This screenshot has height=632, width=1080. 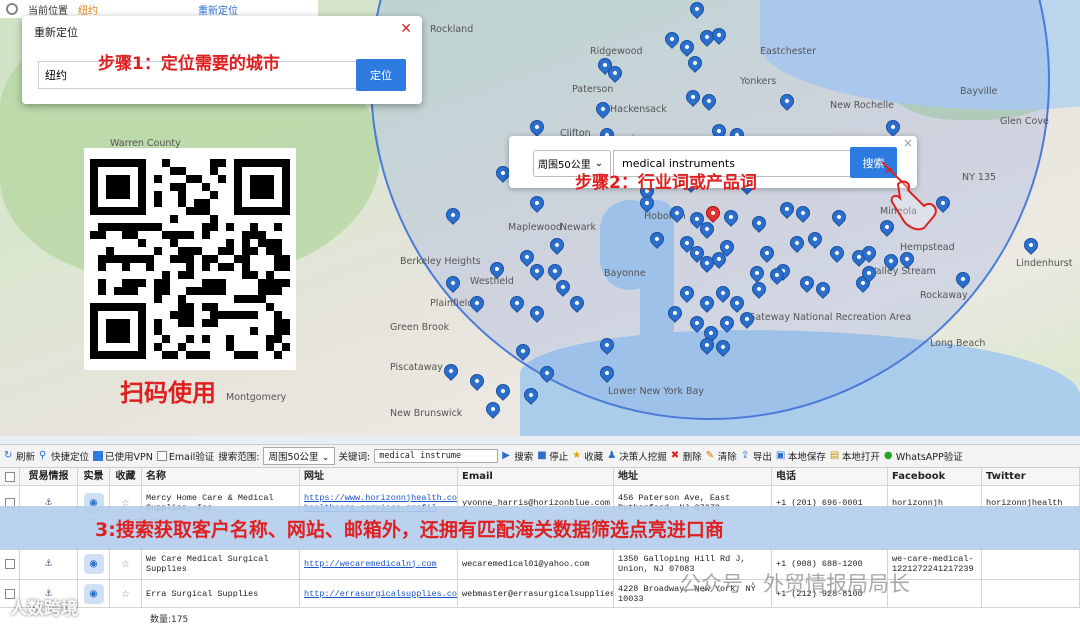 I want to click on quick-locate-label: 快捷定位, so click(x=70, y=457).